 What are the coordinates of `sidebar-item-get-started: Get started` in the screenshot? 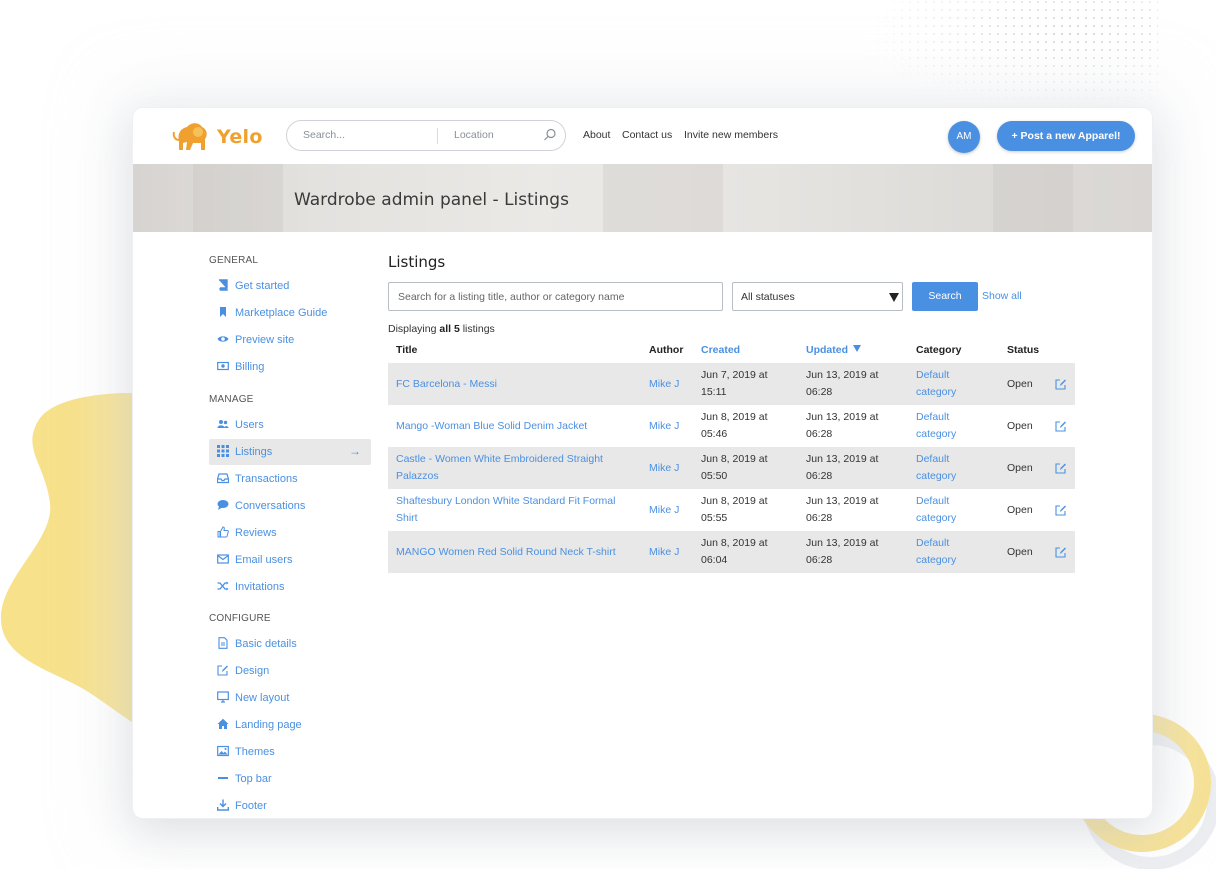 It's located at (290, 286).